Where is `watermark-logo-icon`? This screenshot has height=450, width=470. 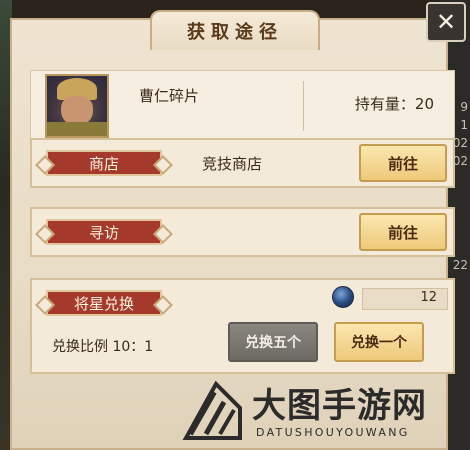
watermark-logo-icon is located at coordinates (212, 410).